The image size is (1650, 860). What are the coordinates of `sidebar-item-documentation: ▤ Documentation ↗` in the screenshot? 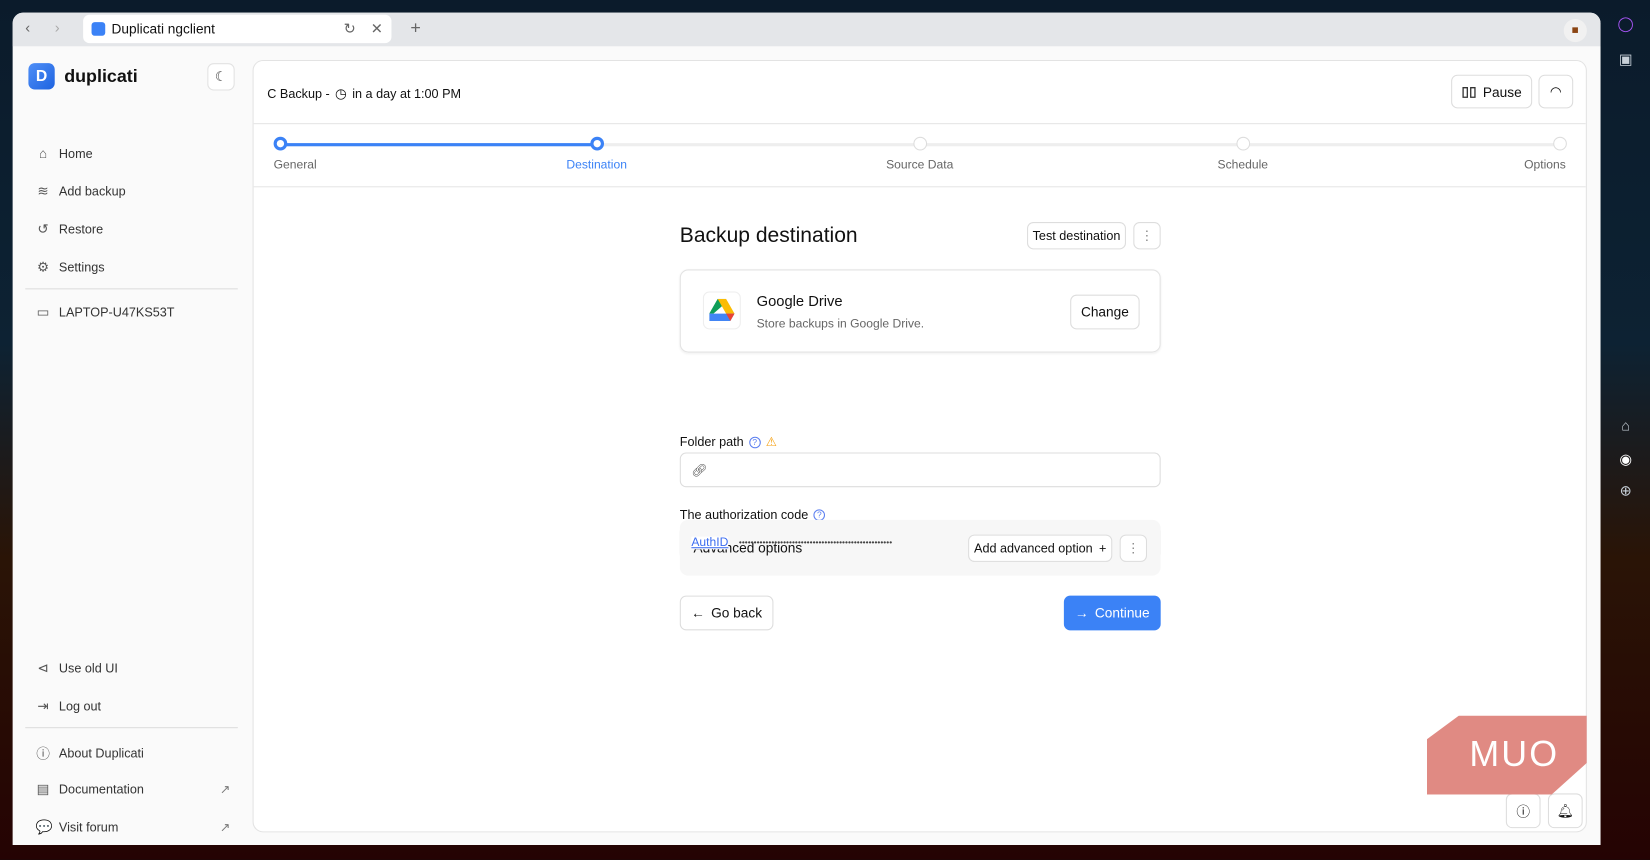 It's located at (133, 789).